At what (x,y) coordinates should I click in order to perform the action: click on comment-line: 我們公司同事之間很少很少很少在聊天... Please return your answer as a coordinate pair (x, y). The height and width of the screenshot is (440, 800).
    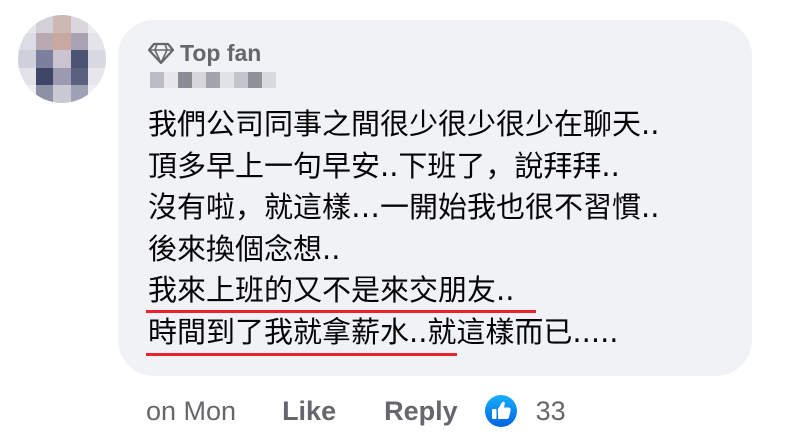
    Looking at the image, I should click on (404, 124).